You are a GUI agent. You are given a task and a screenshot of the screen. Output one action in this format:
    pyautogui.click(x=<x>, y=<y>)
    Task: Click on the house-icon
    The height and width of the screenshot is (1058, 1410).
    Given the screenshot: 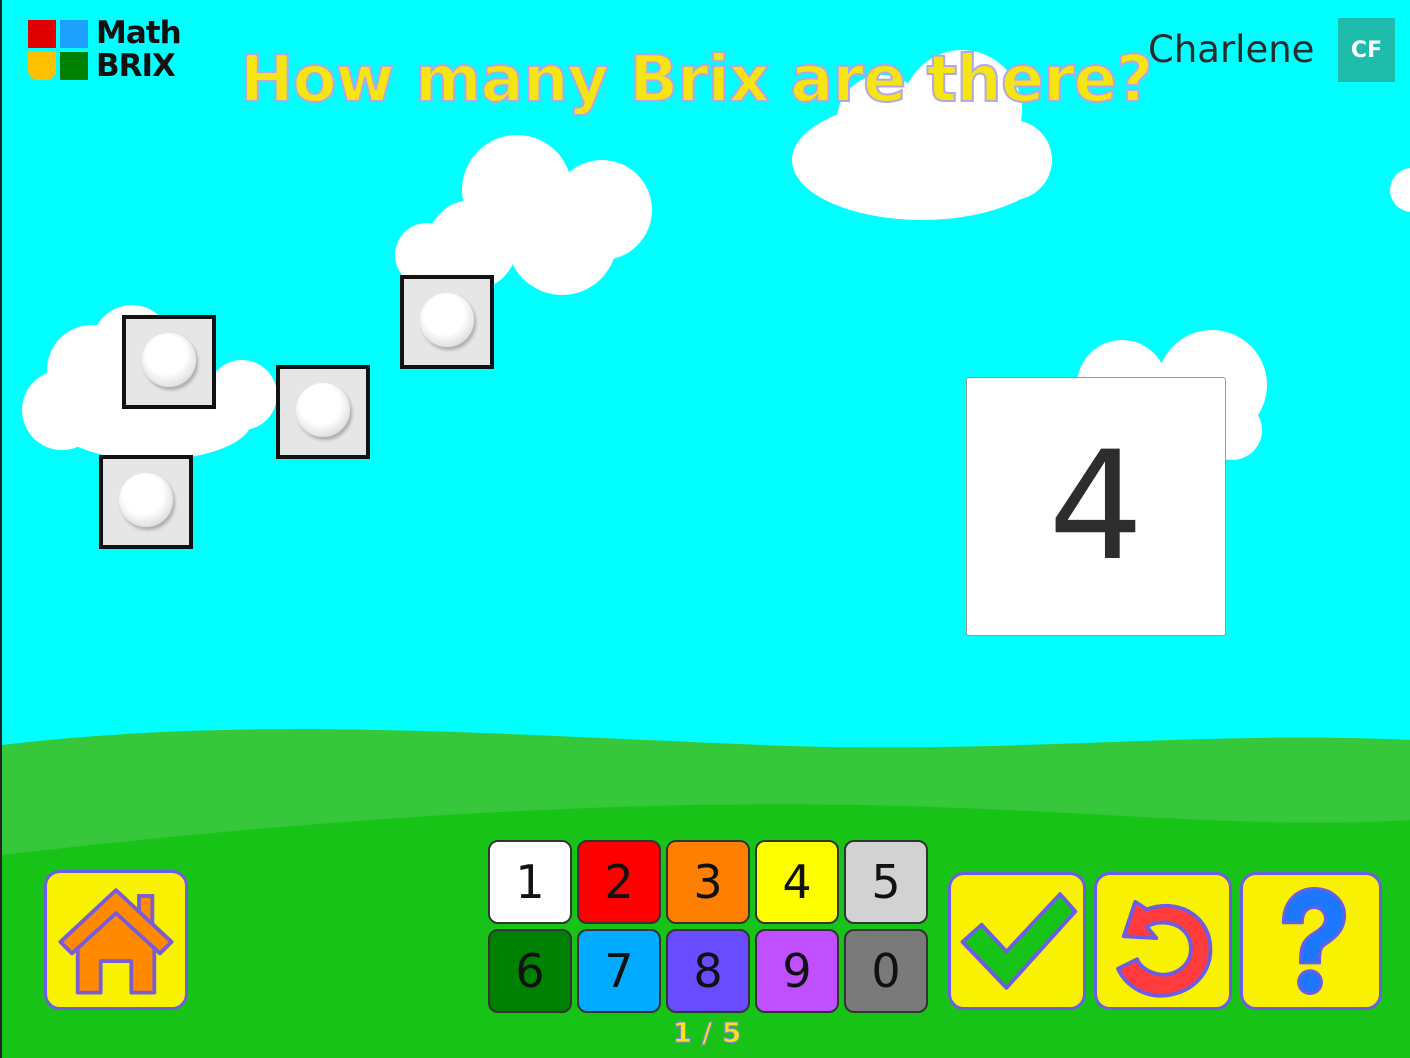 What is the action you would take?
    pyautogui.click(x=116, y=941)
    